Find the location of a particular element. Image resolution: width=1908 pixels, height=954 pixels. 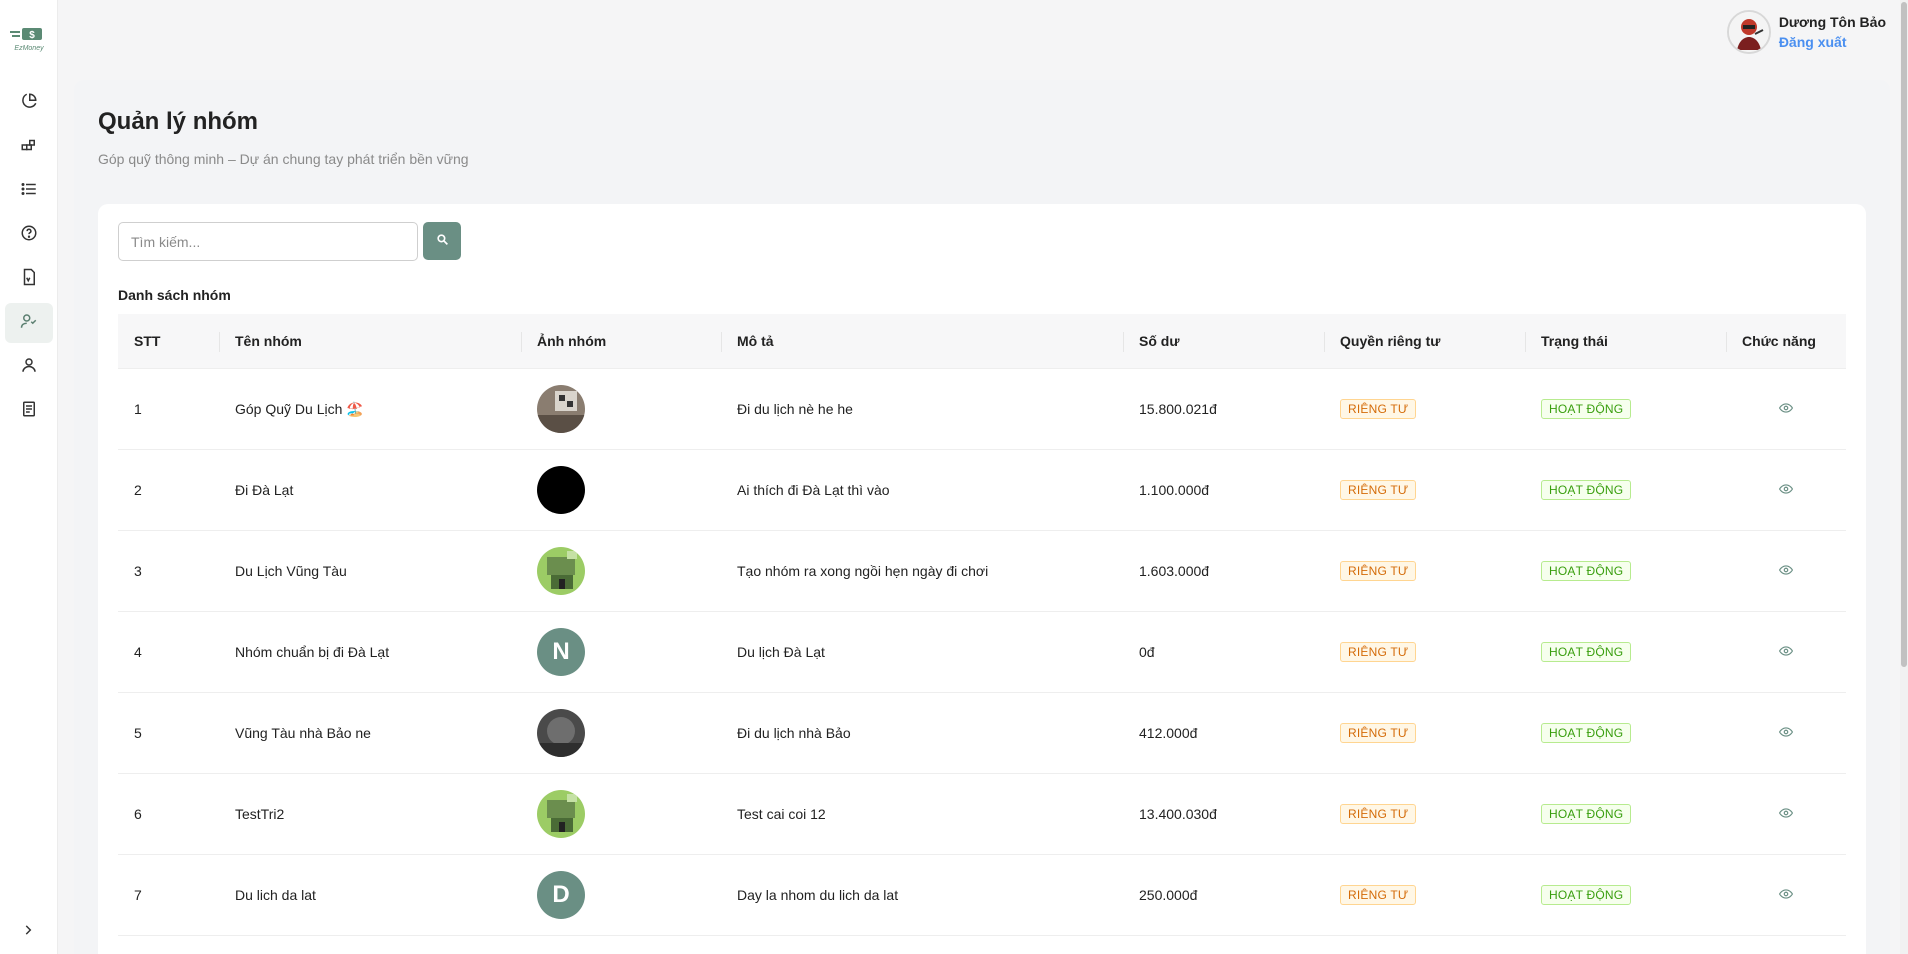

logout-link: Đăng xuất is located at coordinates (1832, 42).